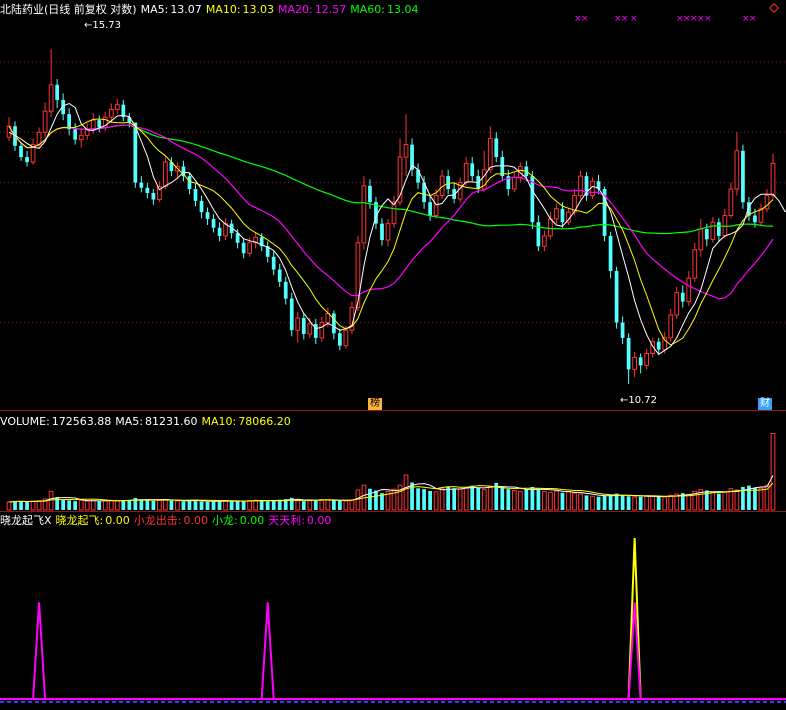  What do you see at coordinates (375, 404) in the screenshot?
I see `rank-badge: 榜` at bounding box center [375, 404].